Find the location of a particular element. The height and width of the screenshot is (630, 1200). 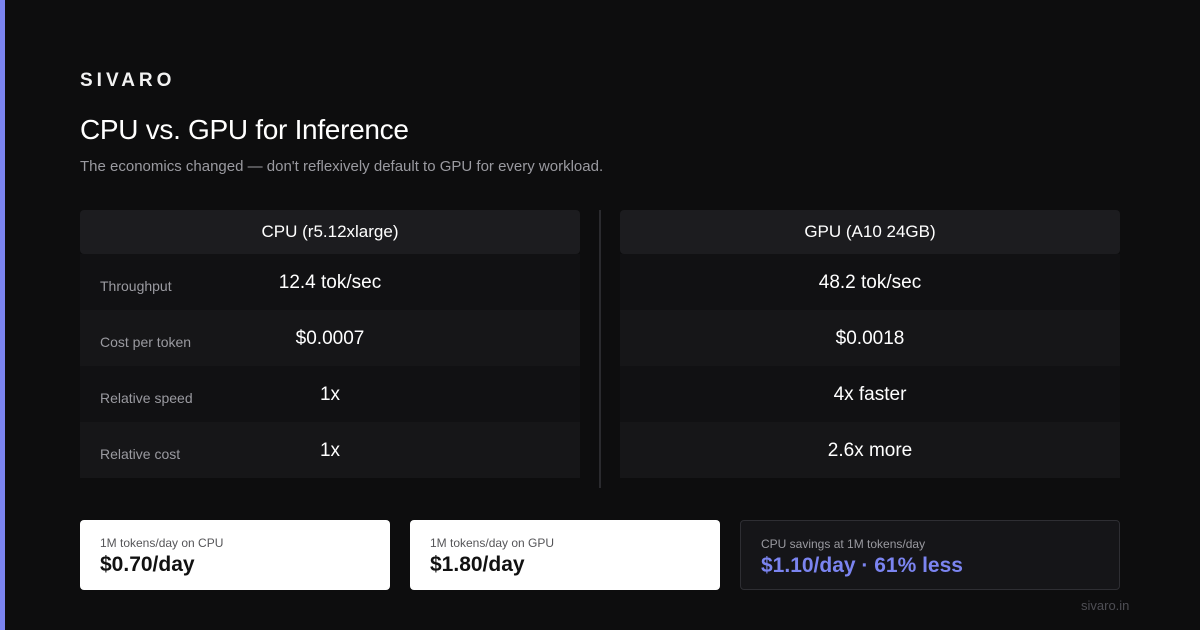

gpu-row-relative-cost: 2.6x more is located at coordinates (870, 450).